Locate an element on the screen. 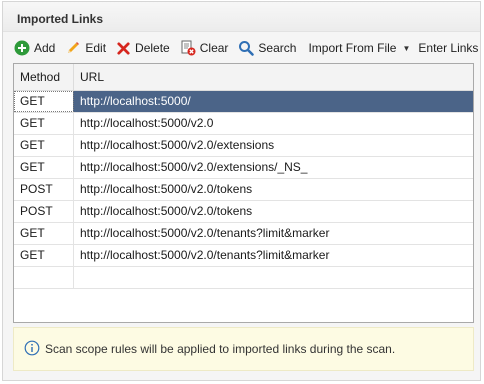 This screenshot has height=384, width=484. enter-links-label: Enter Links is located at coordinates (448, 48).